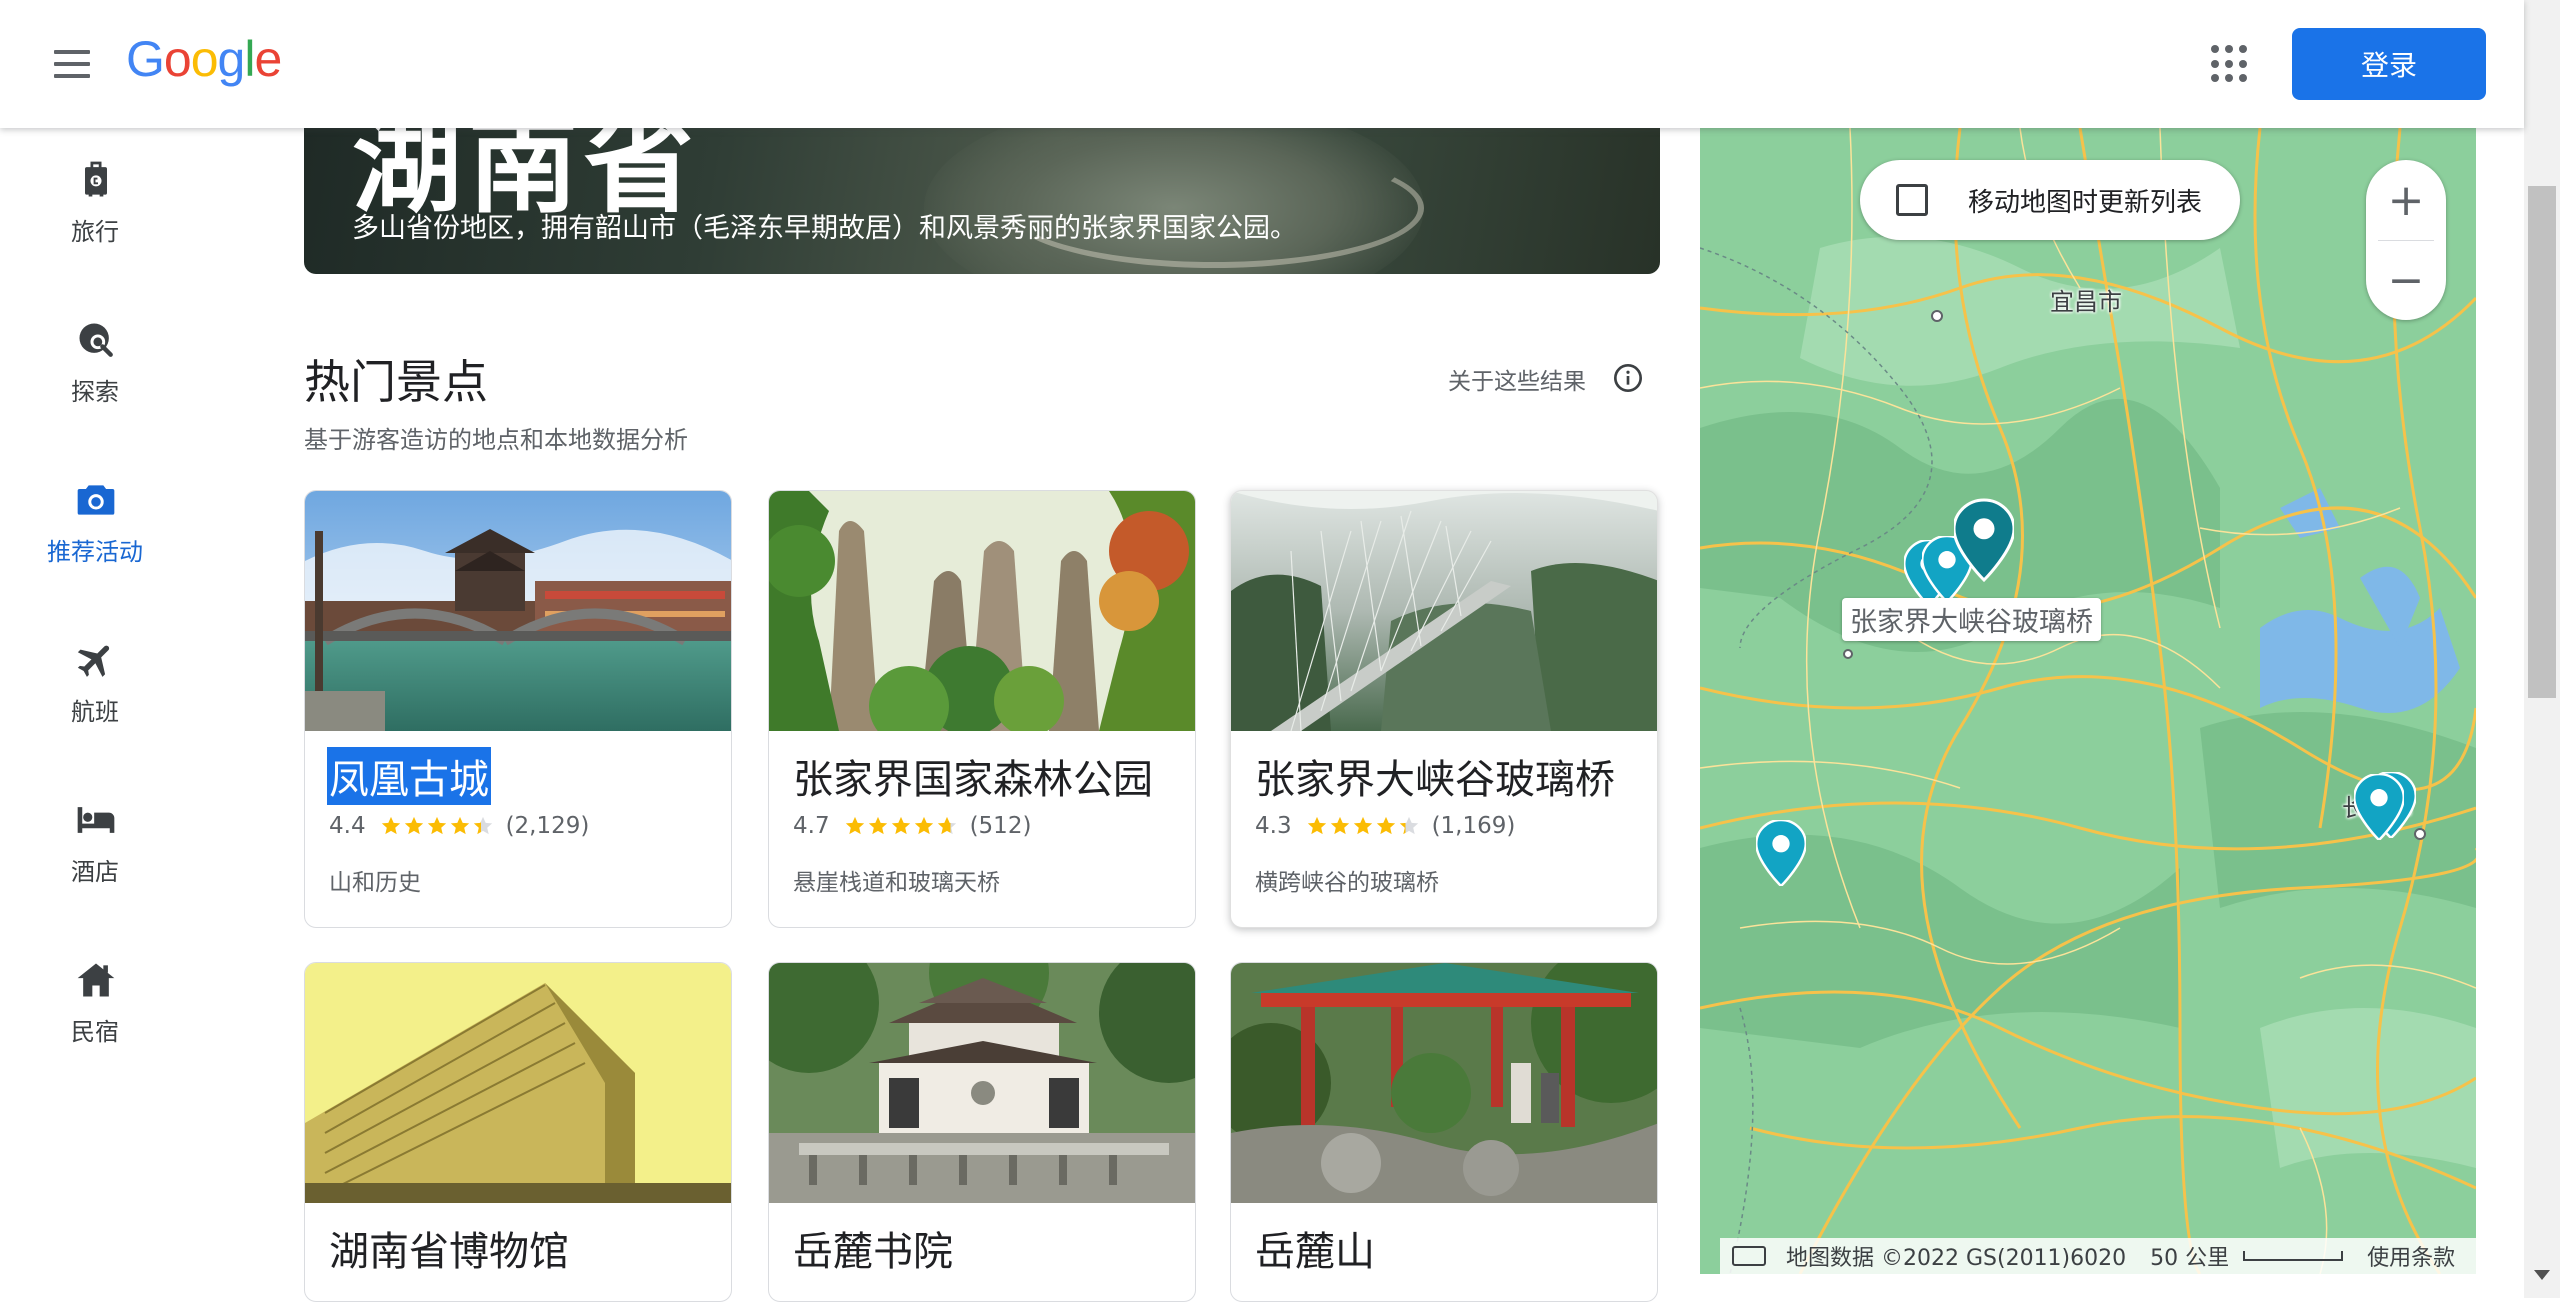 Image resolution: width=2560 pixels, height=1302 pixels. I want to click on logo-letter: g, so click(231, 59).